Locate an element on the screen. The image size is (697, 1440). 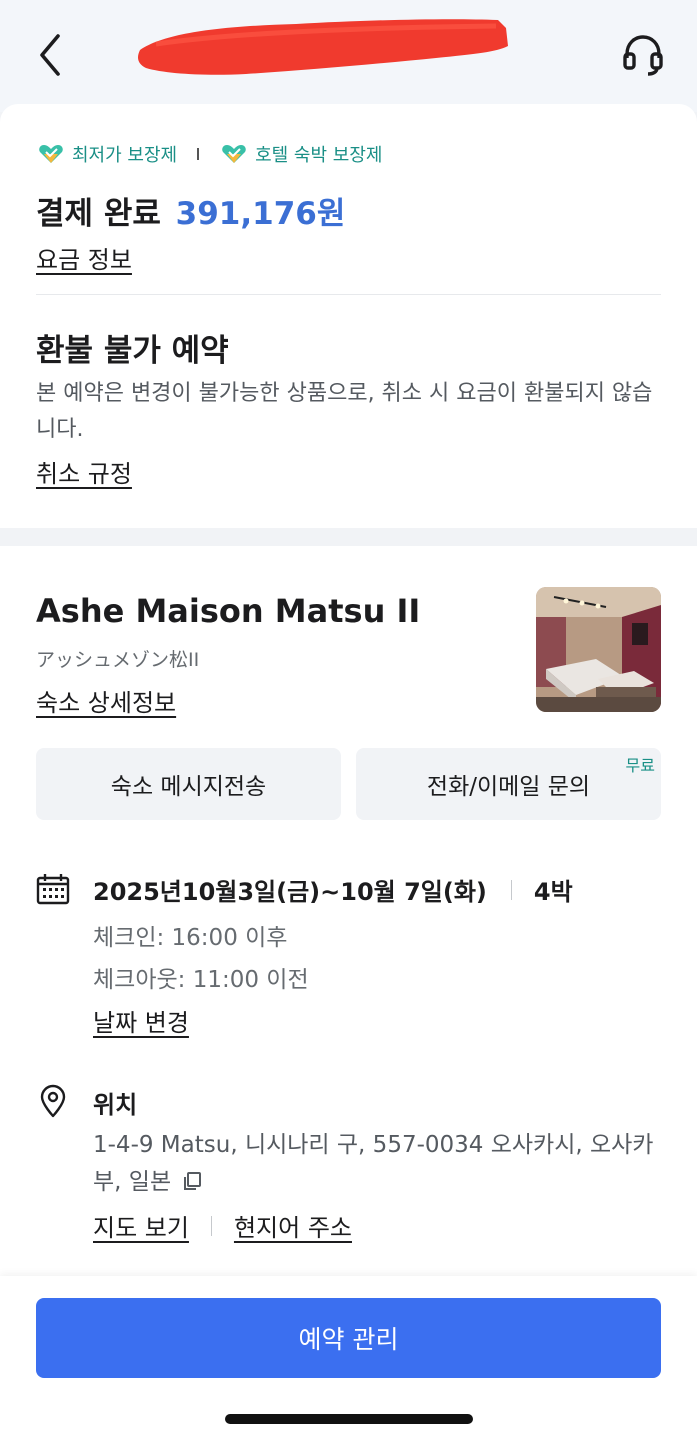
home-indicator is located at coordinates (349, 1419).